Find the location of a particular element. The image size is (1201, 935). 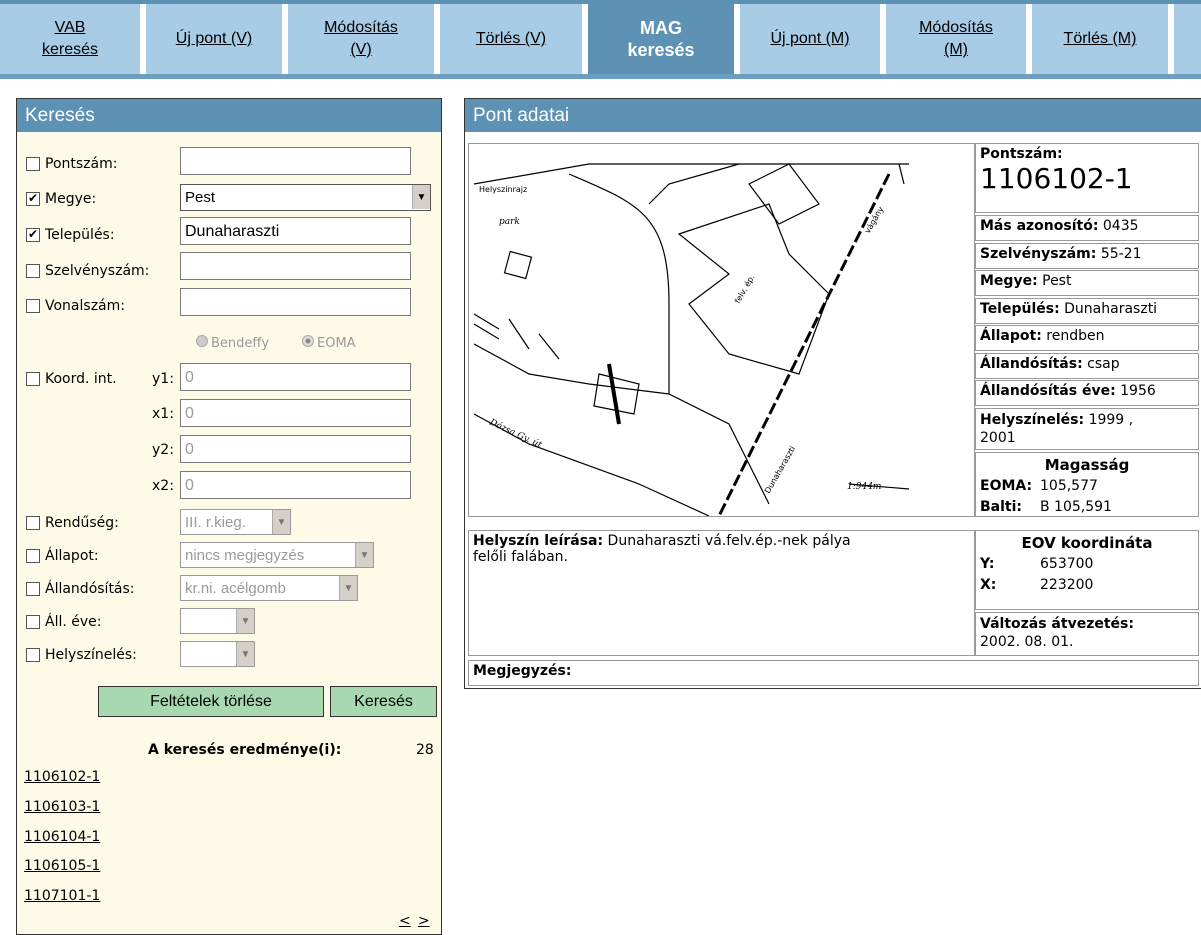

megye-label: Megye: is located at coordinates (71, 199).